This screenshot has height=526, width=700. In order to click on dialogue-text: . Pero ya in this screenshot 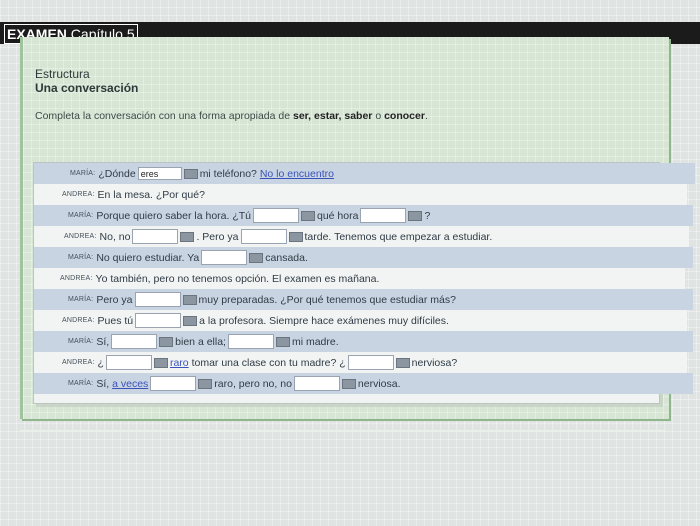, I will do `click(217, 236)`.